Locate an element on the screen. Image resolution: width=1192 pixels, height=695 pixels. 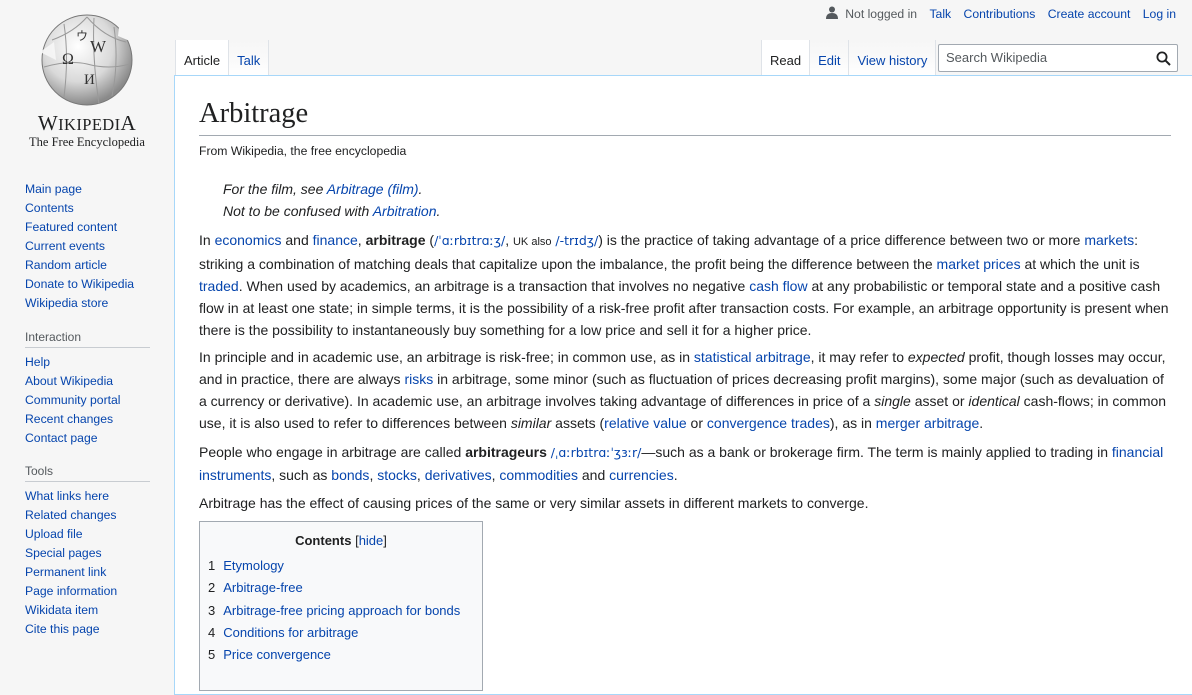
bold-term: arbitrage is located at coordinates (395, 240).